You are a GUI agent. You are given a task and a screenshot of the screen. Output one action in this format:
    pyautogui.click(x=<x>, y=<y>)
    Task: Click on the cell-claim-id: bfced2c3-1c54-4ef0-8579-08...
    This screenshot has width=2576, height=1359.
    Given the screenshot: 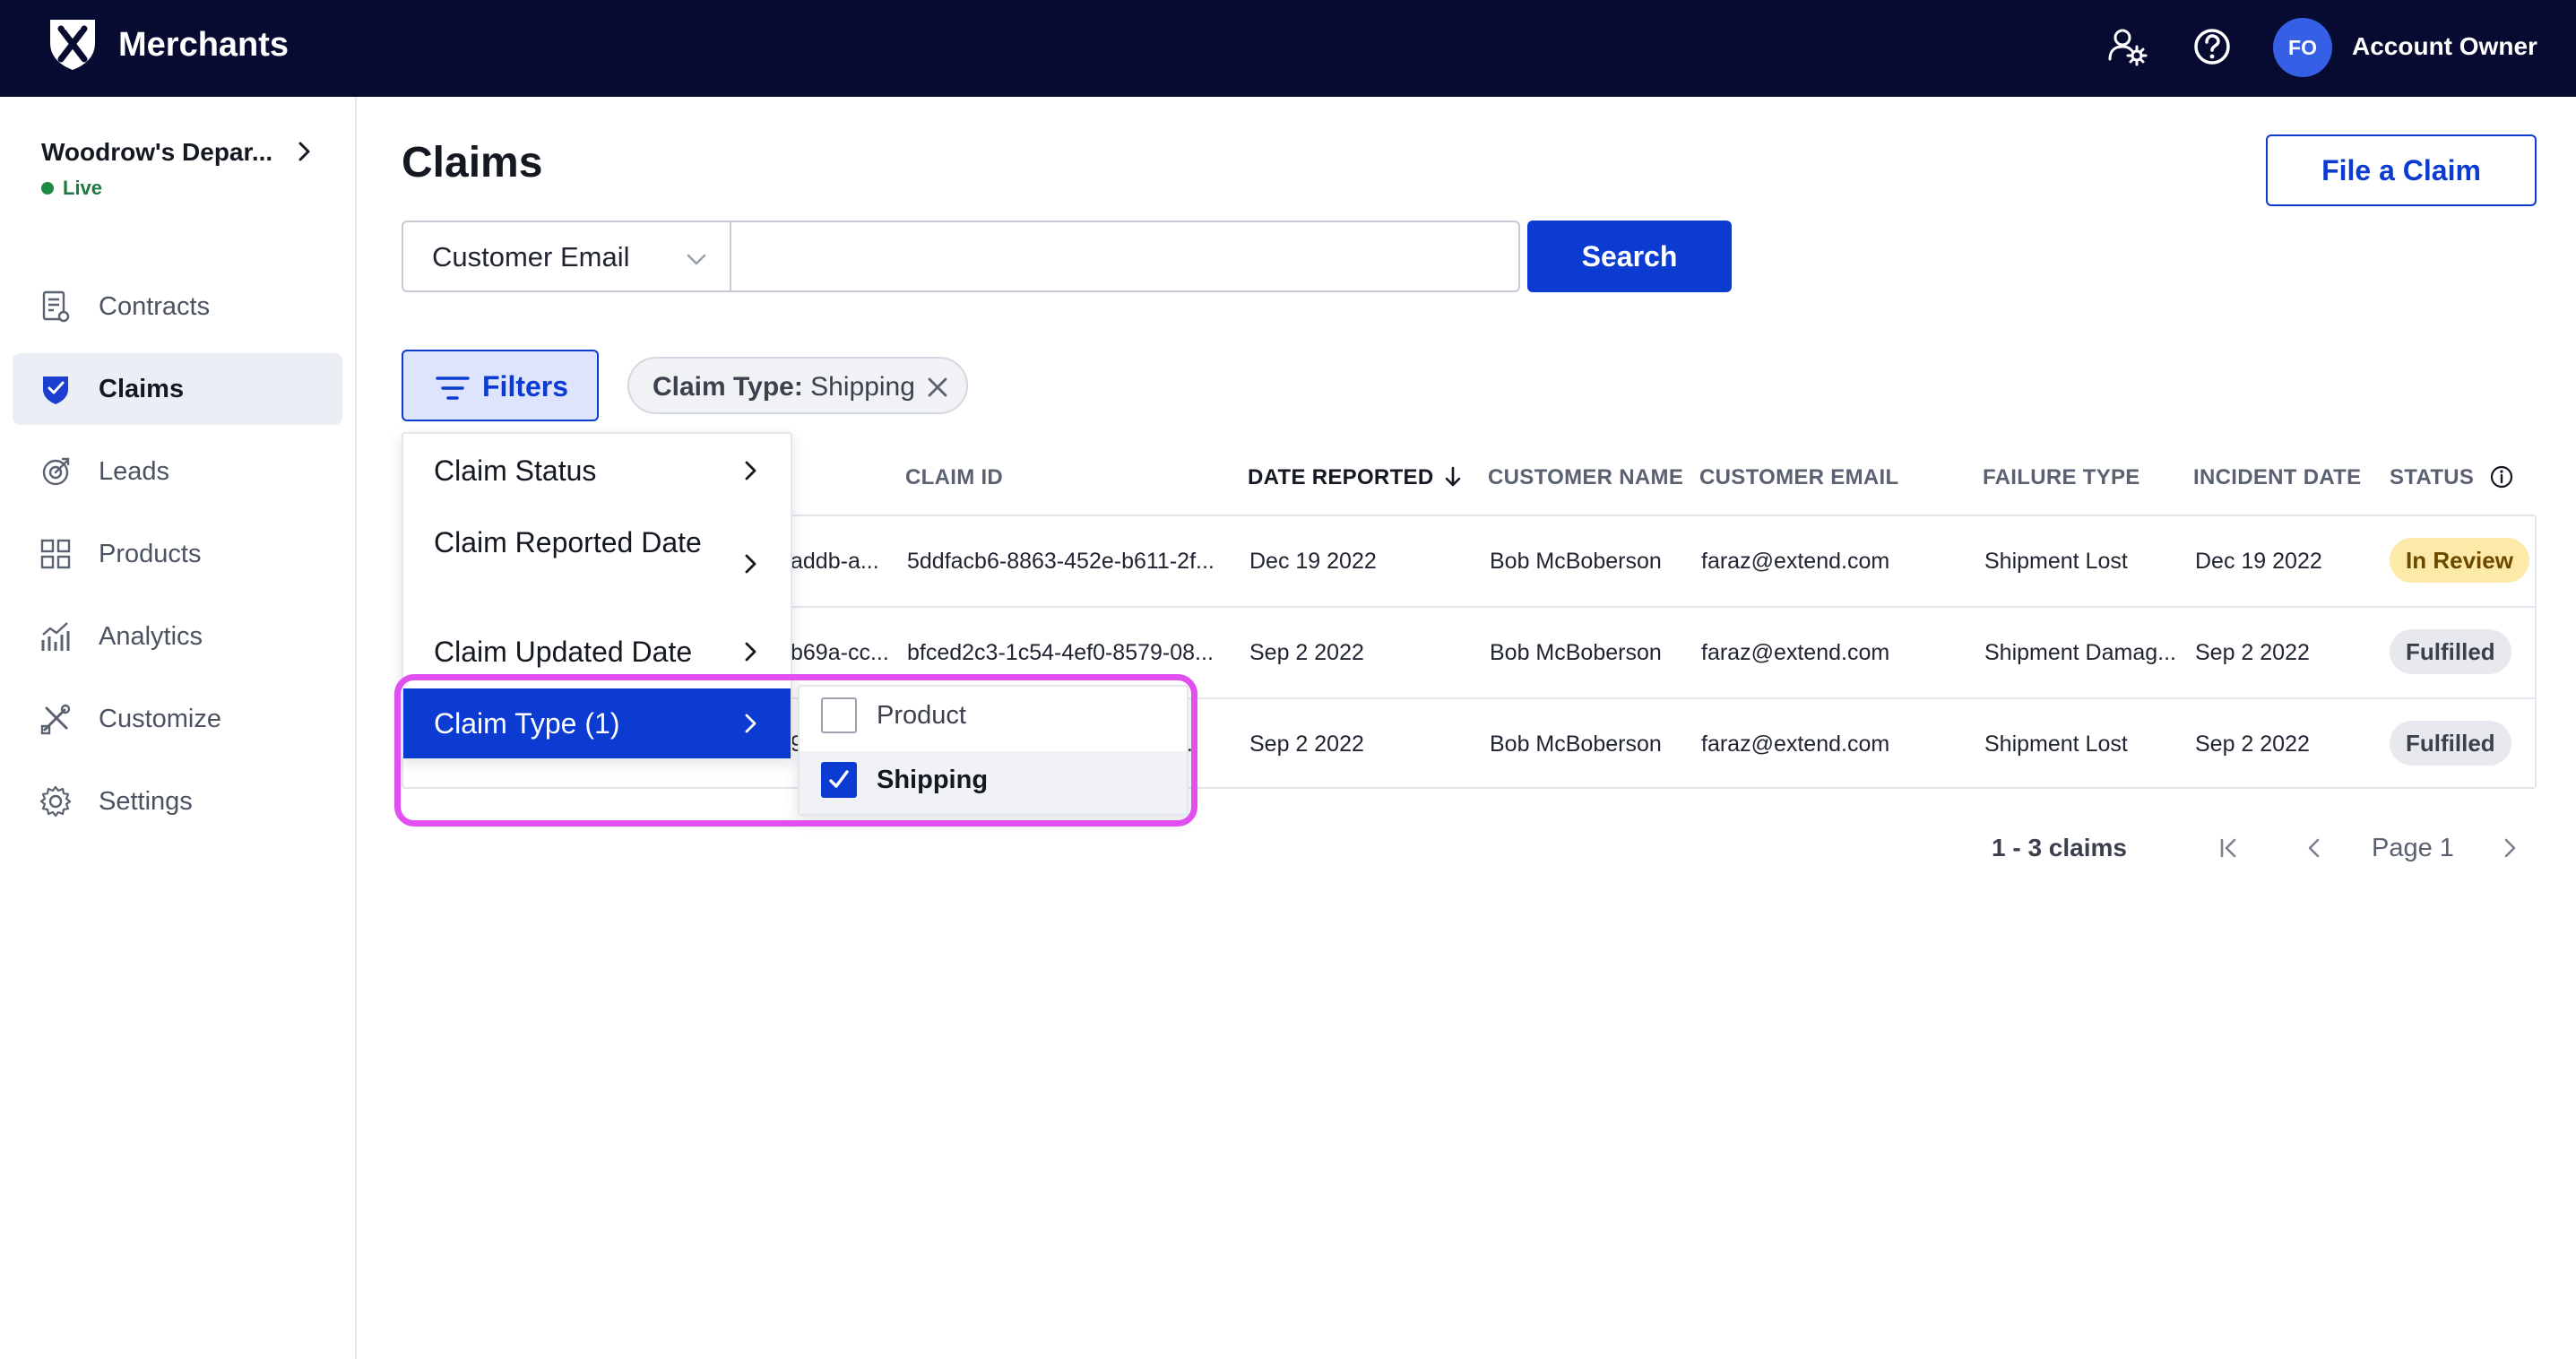 What is the action you would take?
    pyautogui.click(x=1060, y=653)
    